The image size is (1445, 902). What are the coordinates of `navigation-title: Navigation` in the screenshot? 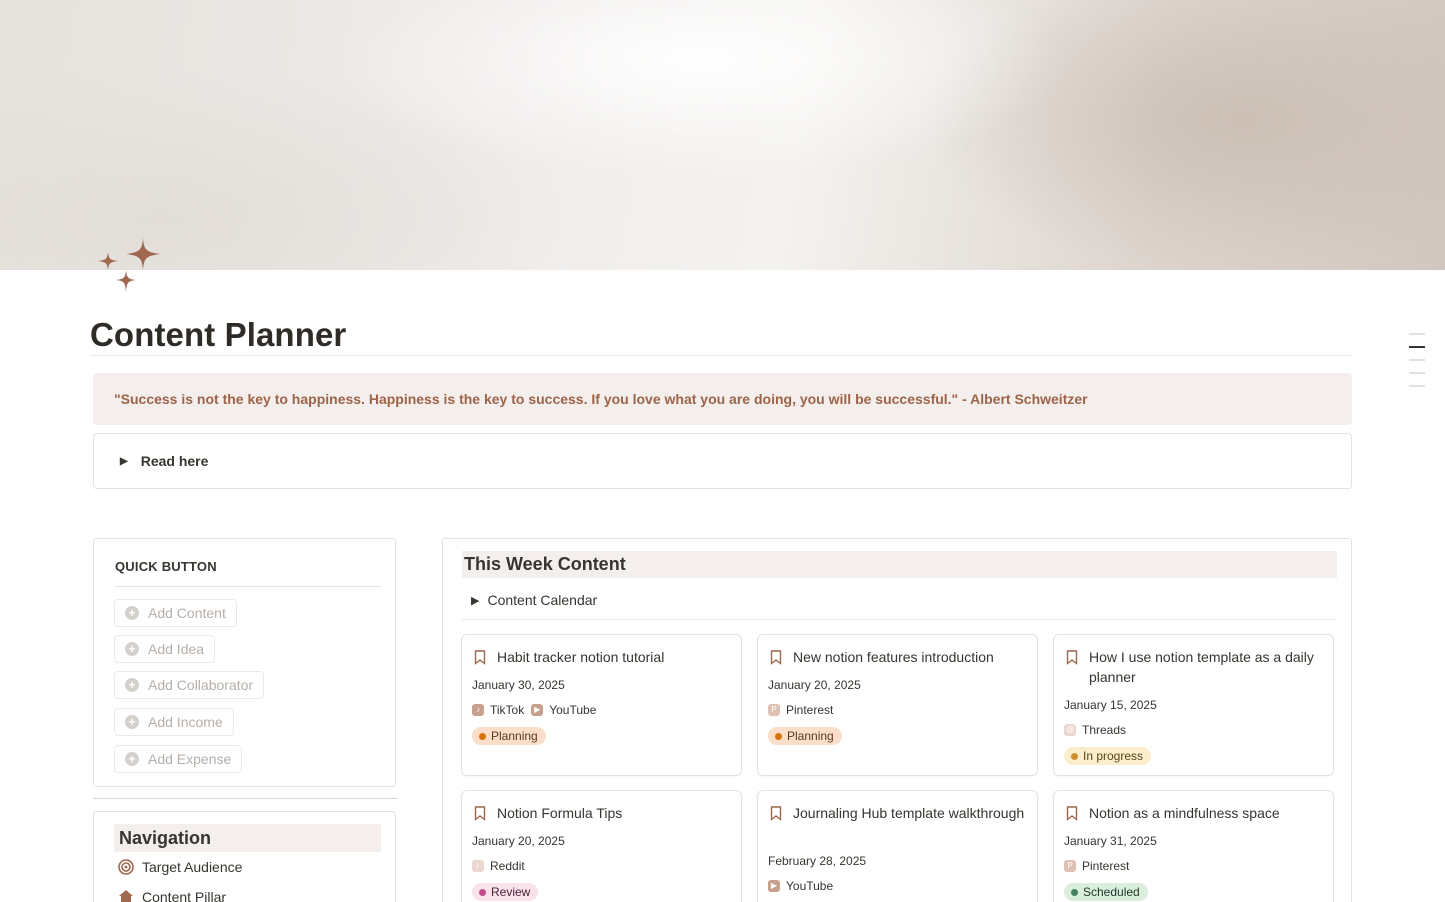 It's located at (247, 838).